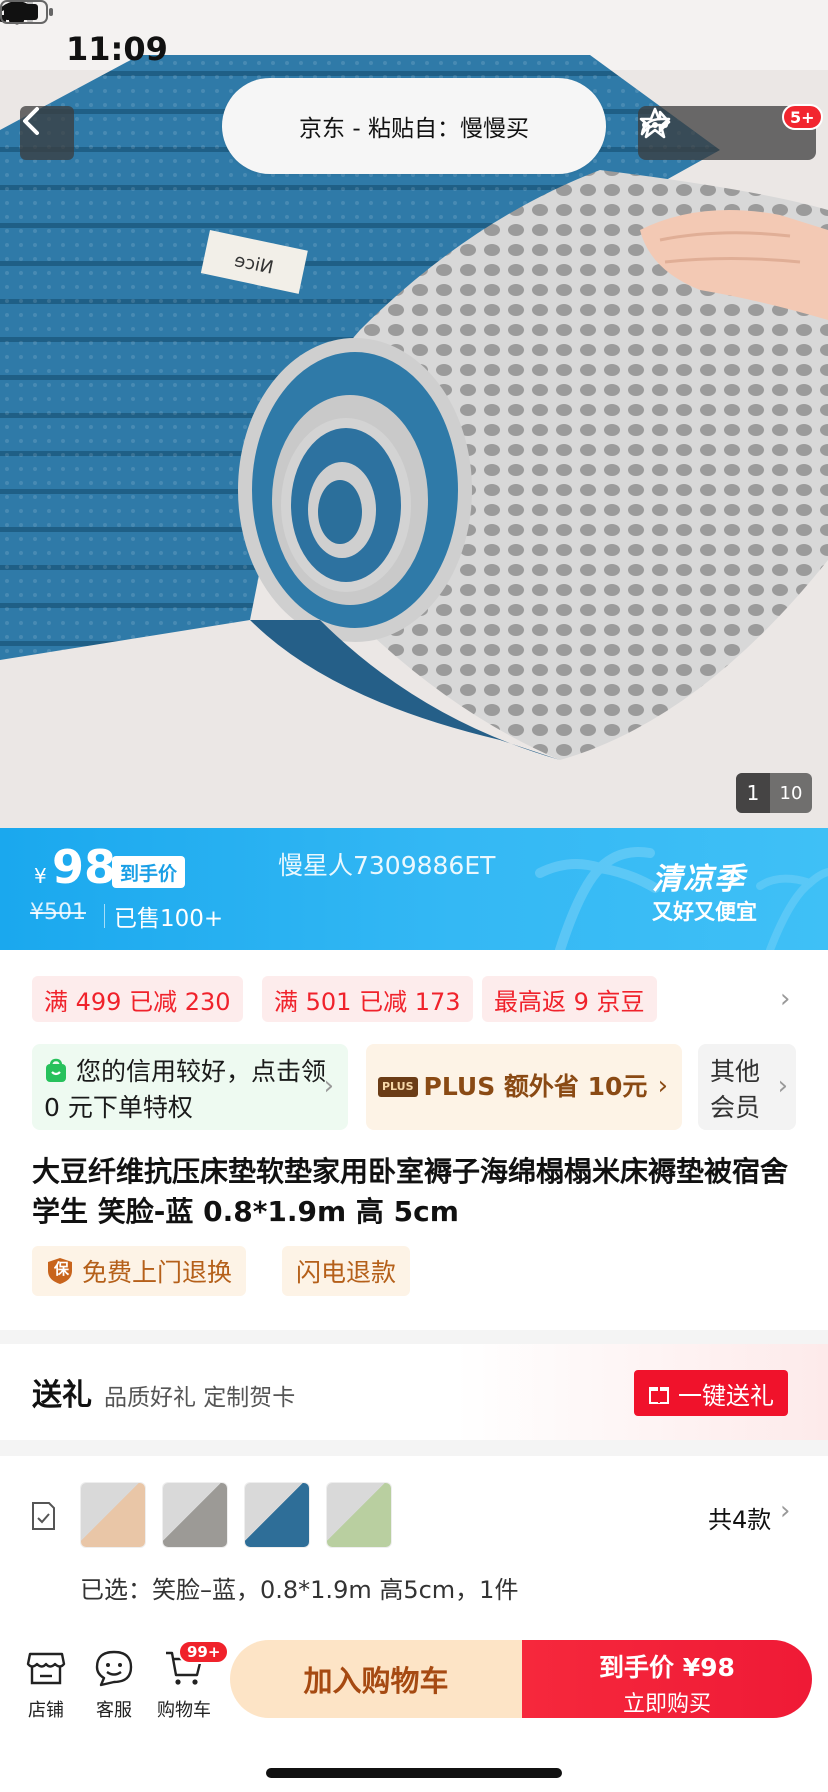  What do you see at coordinates (157, 1272) in the screenshot?
I see `free-return-label: 免费上门退换` at bounding box center [157, 1272].